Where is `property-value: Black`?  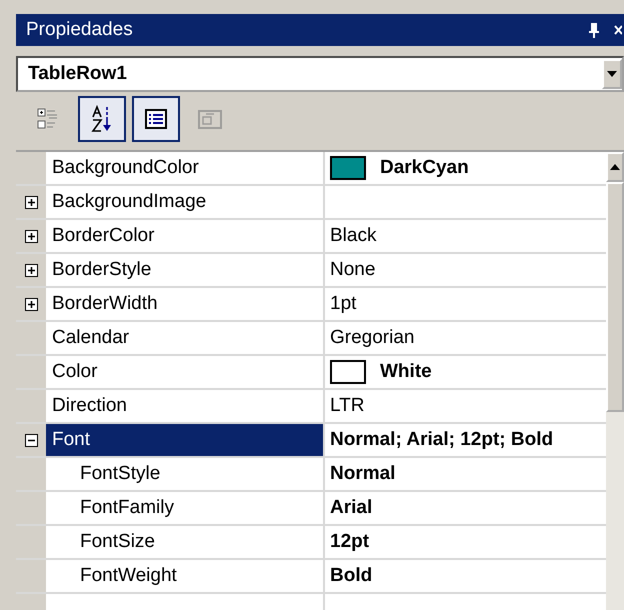 property-value: Black is located at coordinates (465, 236).